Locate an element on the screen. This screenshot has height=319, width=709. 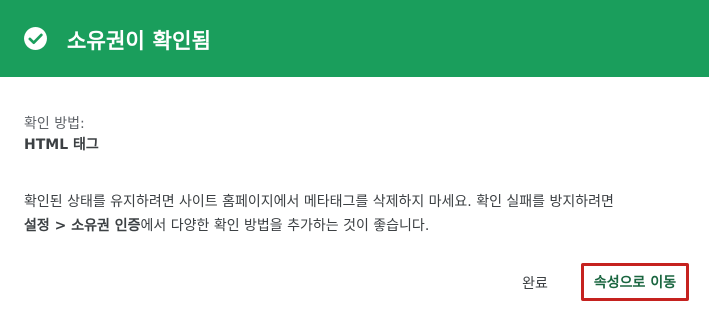
check-circle-icon is located at coordinates (35, 38).